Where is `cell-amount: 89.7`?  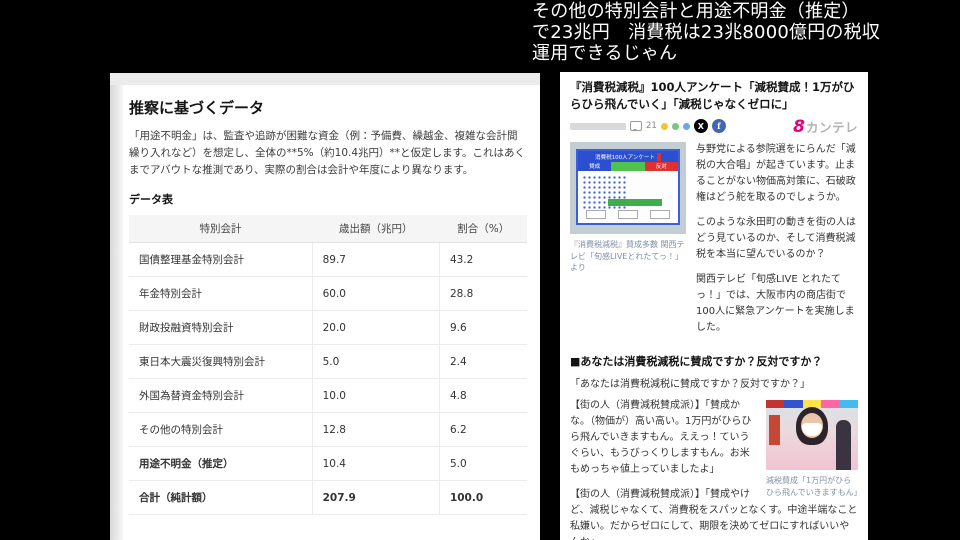 cell-amount: 89.7 is located at coordinates (375, 259).